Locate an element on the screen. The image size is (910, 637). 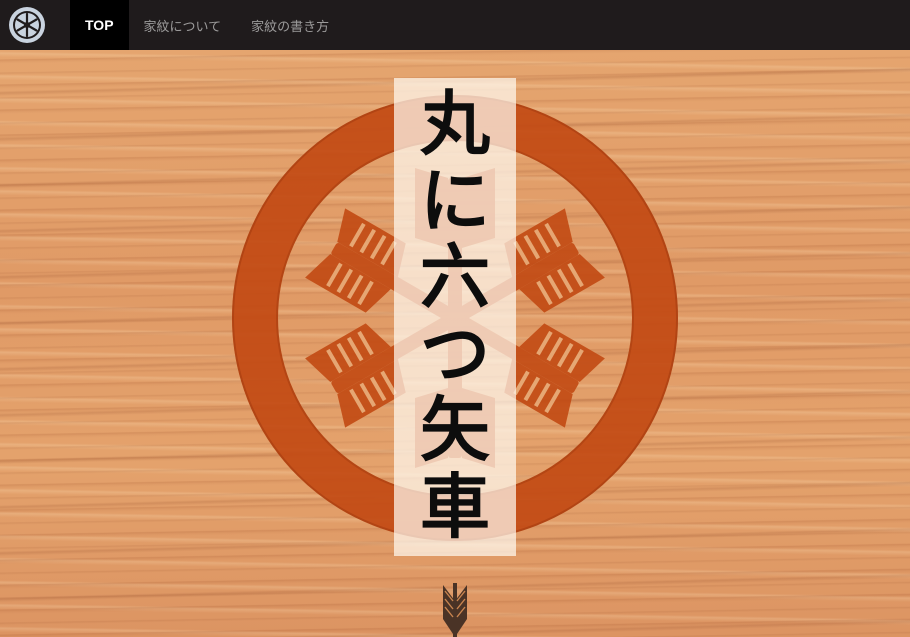
title-char: 矢 is located at coordinates (455, 429).